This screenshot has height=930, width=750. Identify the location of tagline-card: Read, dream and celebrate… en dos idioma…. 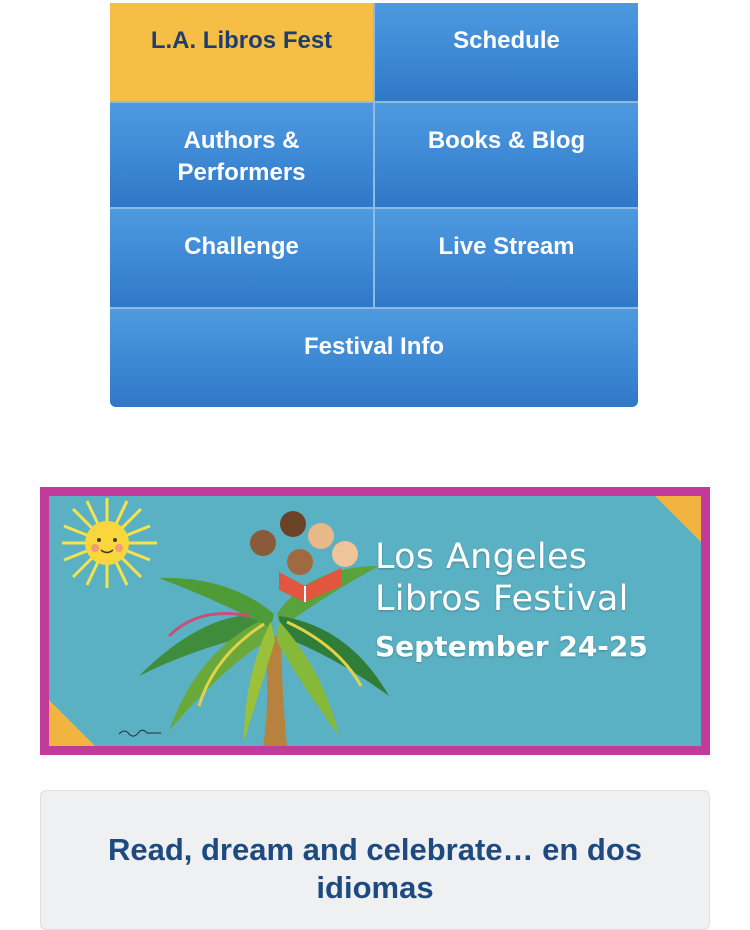
(375, 860).